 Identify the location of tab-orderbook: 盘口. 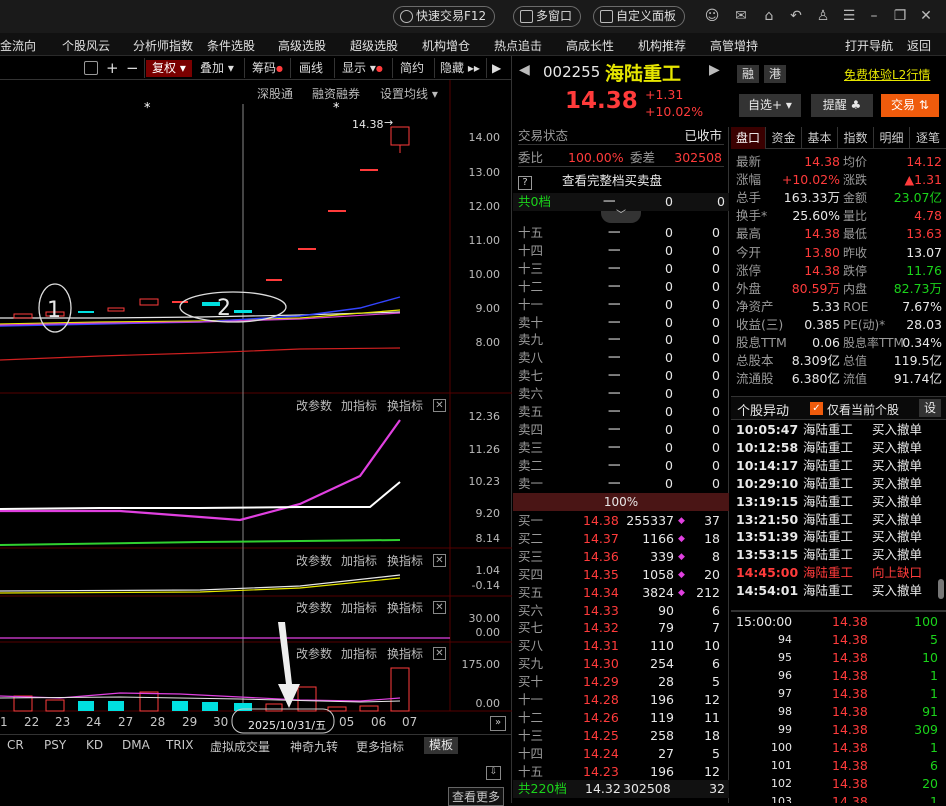
(748, 138).